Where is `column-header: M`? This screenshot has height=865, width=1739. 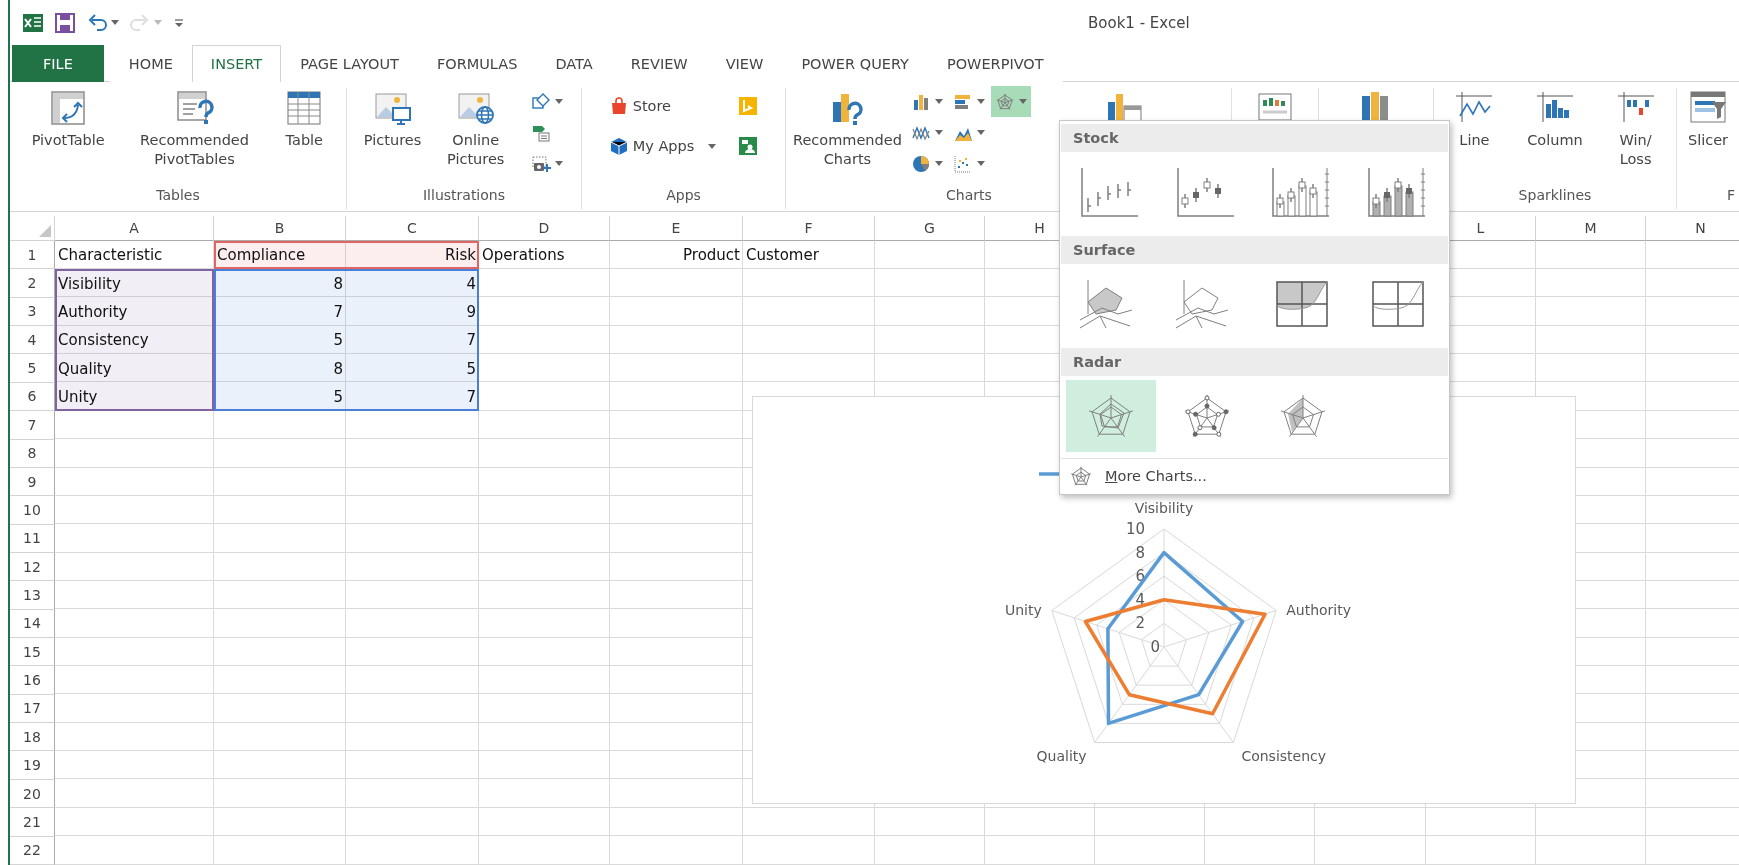
column-header: M is located at coordinates (1591, 228).